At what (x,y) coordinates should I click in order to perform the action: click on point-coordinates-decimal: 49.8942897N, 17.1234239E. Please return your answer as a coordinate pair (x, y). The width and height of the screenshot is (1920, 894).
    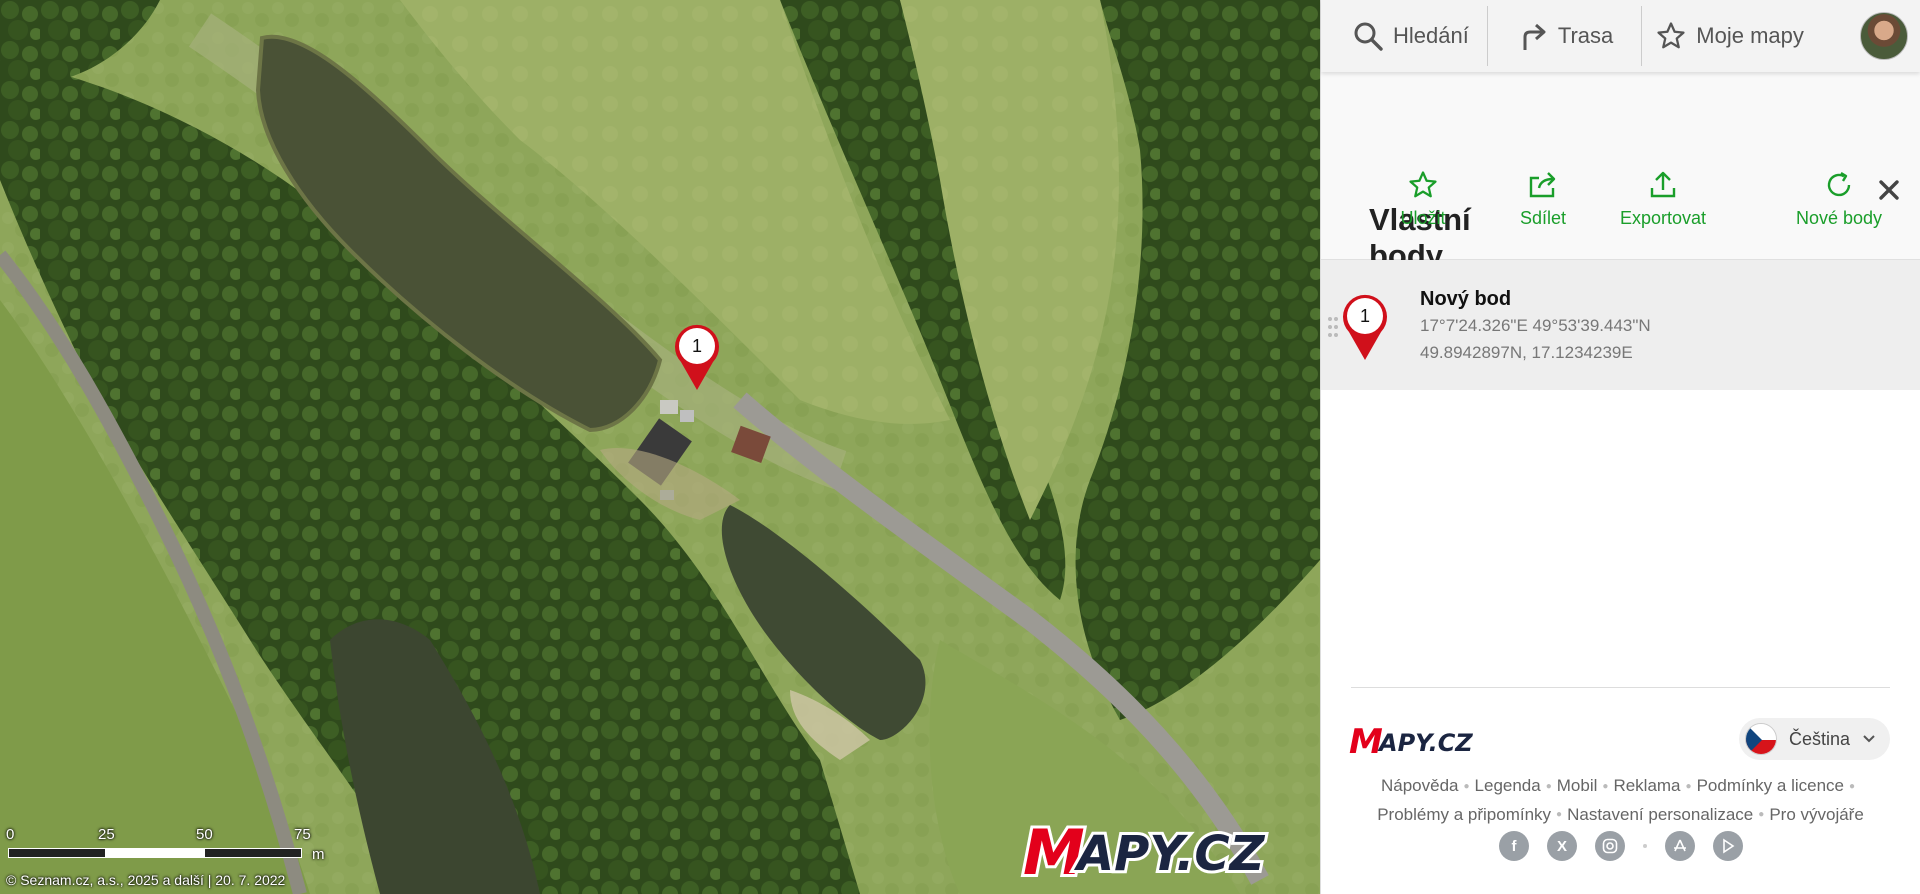
    Looking at the image, I should click on (1526, 352).